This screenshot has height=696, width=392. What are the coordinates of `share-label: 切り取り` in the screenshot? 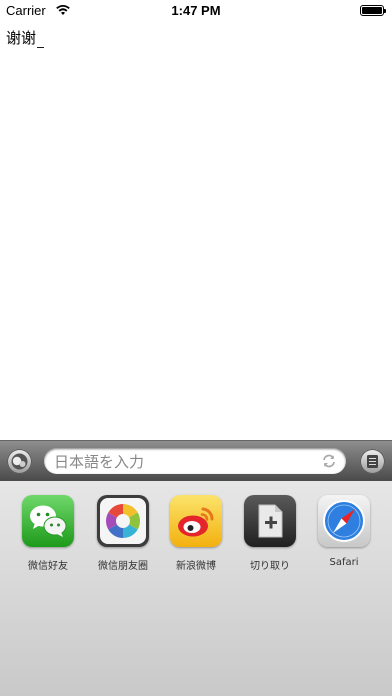 It's located at (270, 566).